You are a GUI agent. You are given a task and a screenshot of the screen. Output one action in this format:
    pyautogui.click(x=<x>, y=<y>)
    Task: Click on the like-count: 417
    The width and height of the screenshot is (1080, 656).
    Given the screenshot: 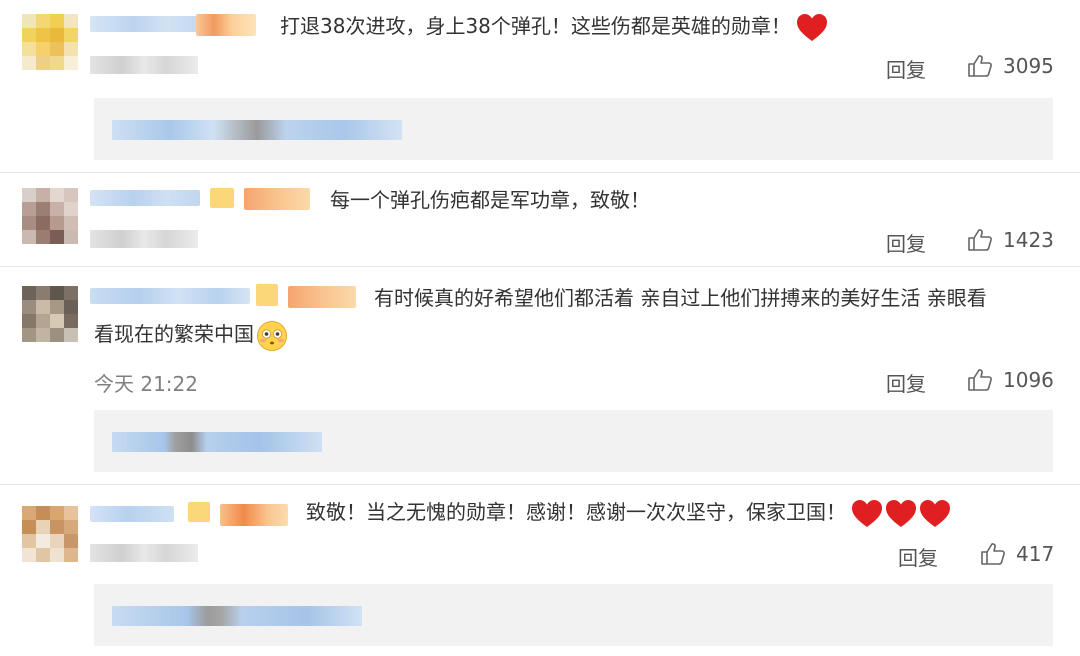 What is the action you would take?
    pyautogui.click(x=1035, y=554)
    